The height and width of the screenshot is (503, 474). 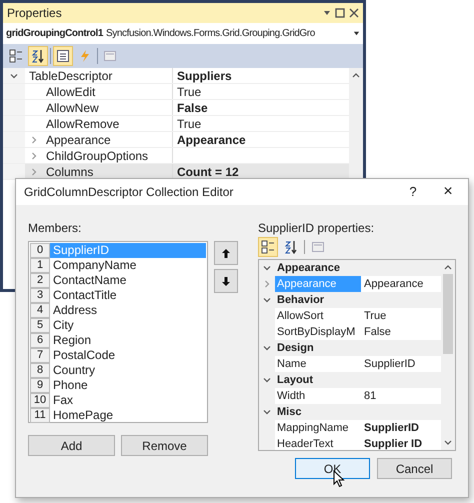 What do you see at coordinates (82, 124) in the screenshot?
I see `property-name: AllowRemove` at bounding box center [82, 124].